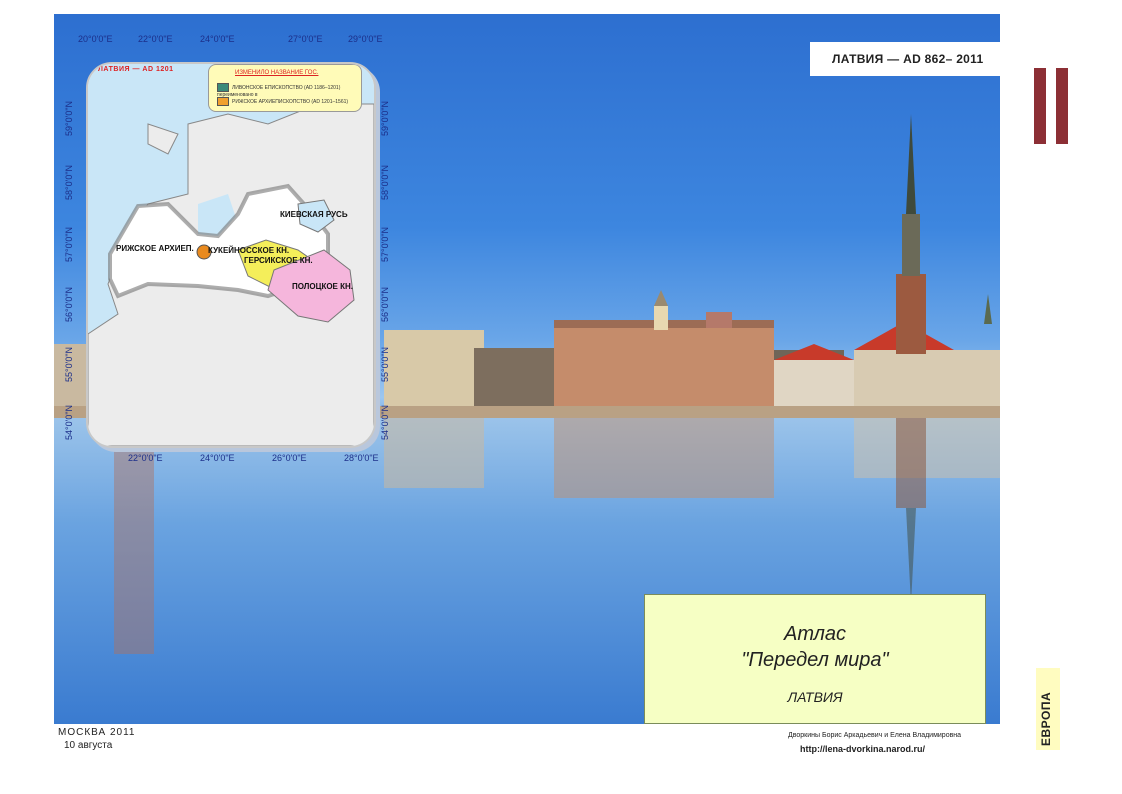 This screenshot has height=794, width=1122. I want to click on header-title-box: ЛАТВИЯ — AD 862– 2011, so click(905, 59).